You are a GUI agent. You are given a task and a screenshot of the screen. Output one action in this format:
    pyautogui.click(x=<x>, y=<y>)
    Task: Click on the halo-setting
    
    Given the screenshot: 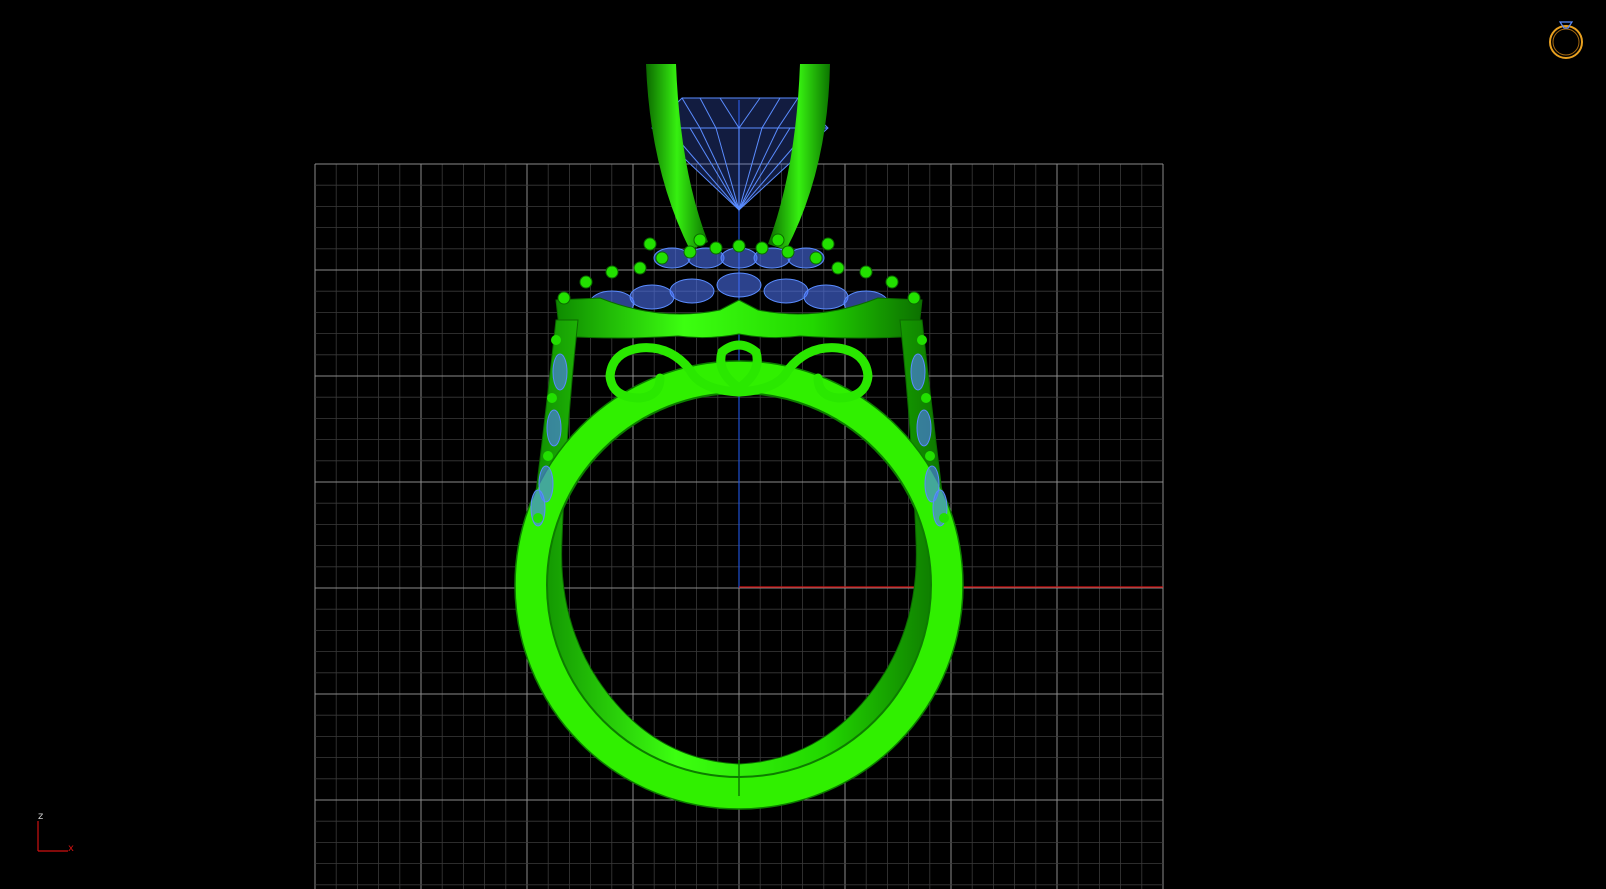 What is the action you would take?
    pyautogui.click(x=739, y=286)
    